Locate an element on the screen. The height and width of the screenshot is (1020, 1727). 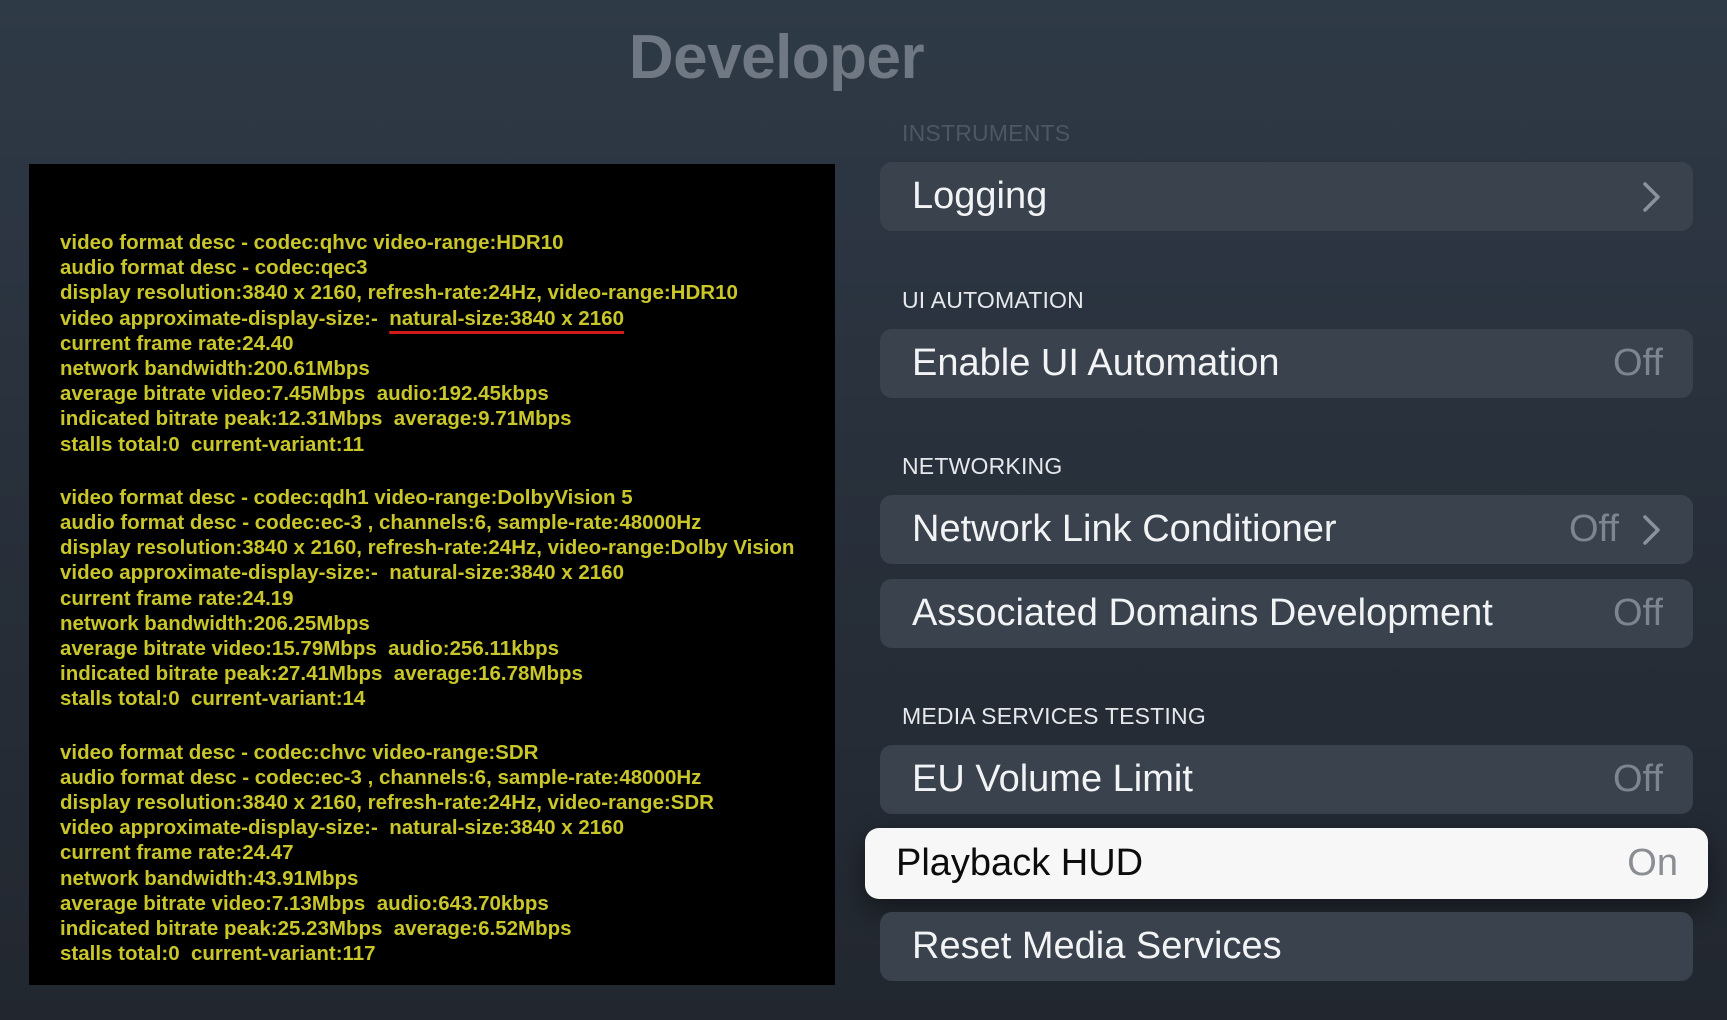
enable-ui-automation-label: Enable UI Automation is located at coordinates (1096, 363).